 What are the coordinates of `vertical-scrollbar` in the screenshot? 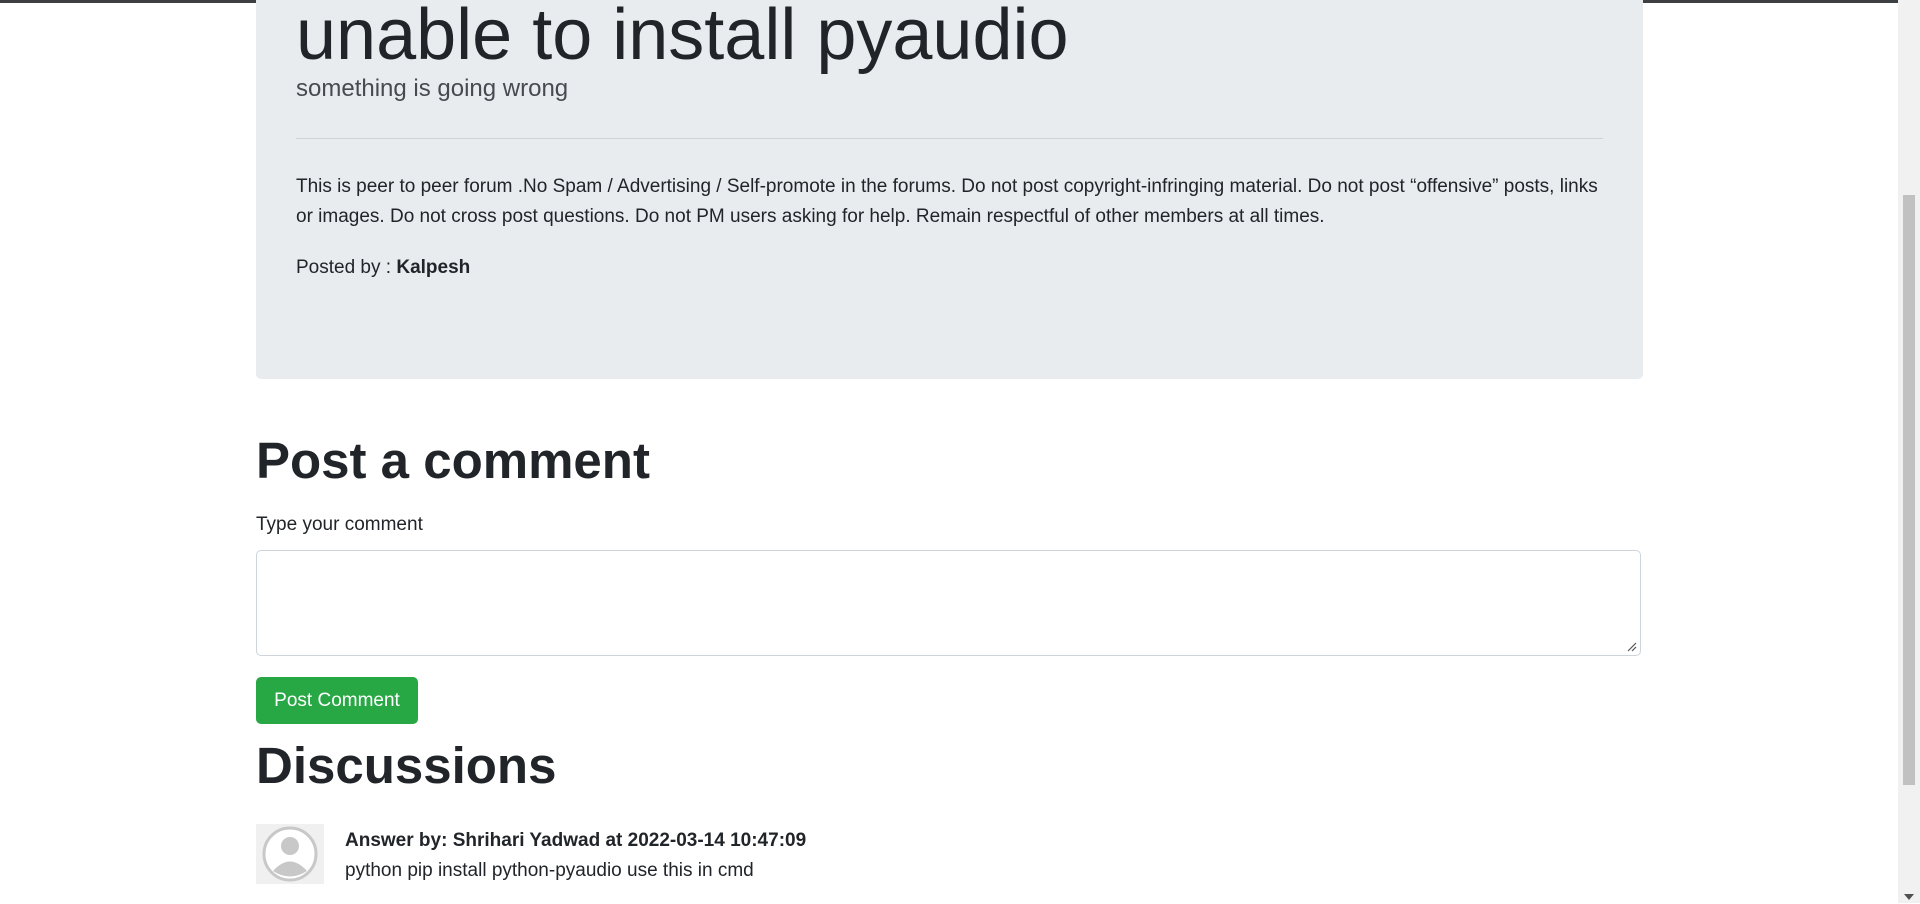 It's located at (1909, 451).